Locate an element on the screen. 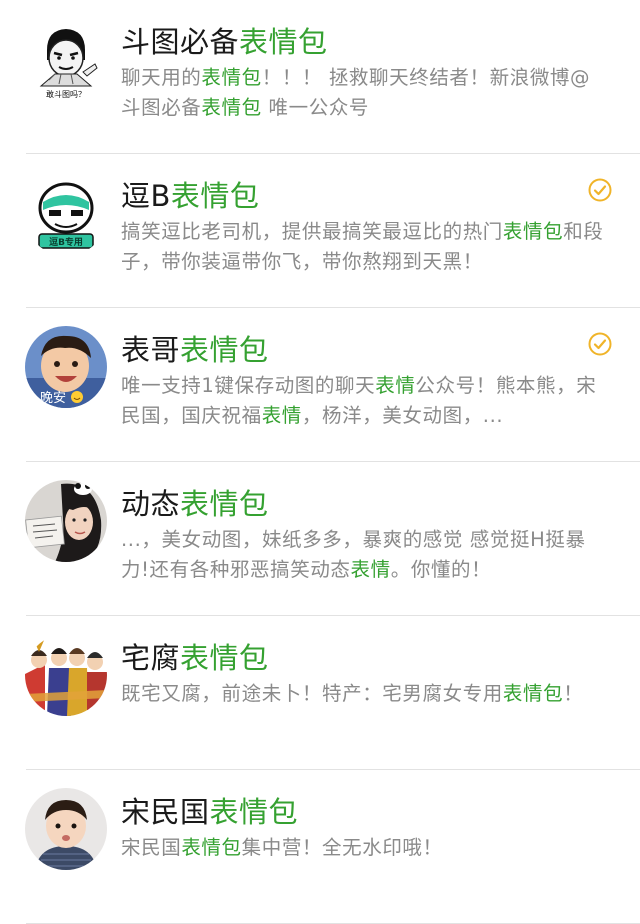  description-text: 既宅又腐，前途未卜！特产：宅男腐女专用 is located at coordinates (312, 693).